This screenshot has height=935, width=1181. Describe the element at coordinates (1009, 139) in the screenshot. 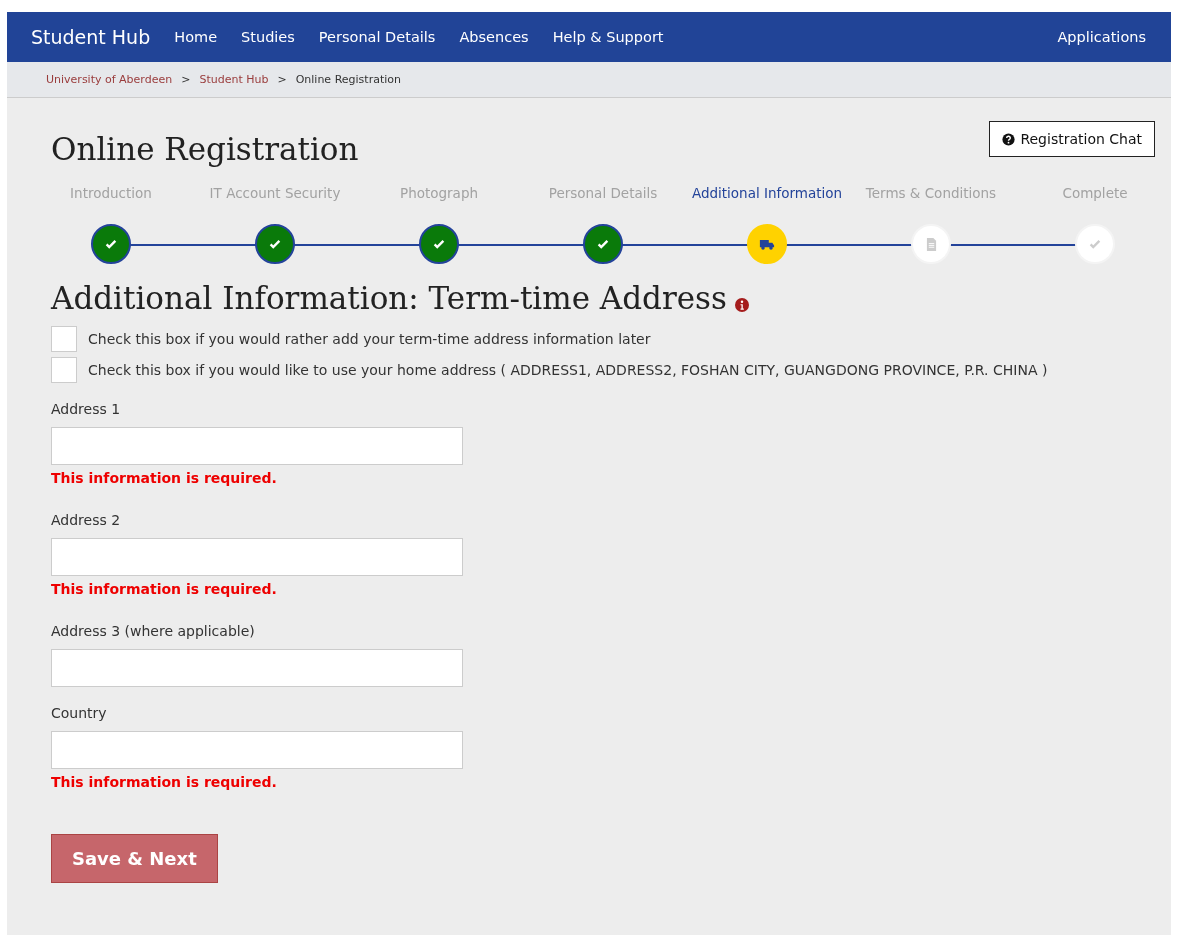

I see `question-icon` at that location.